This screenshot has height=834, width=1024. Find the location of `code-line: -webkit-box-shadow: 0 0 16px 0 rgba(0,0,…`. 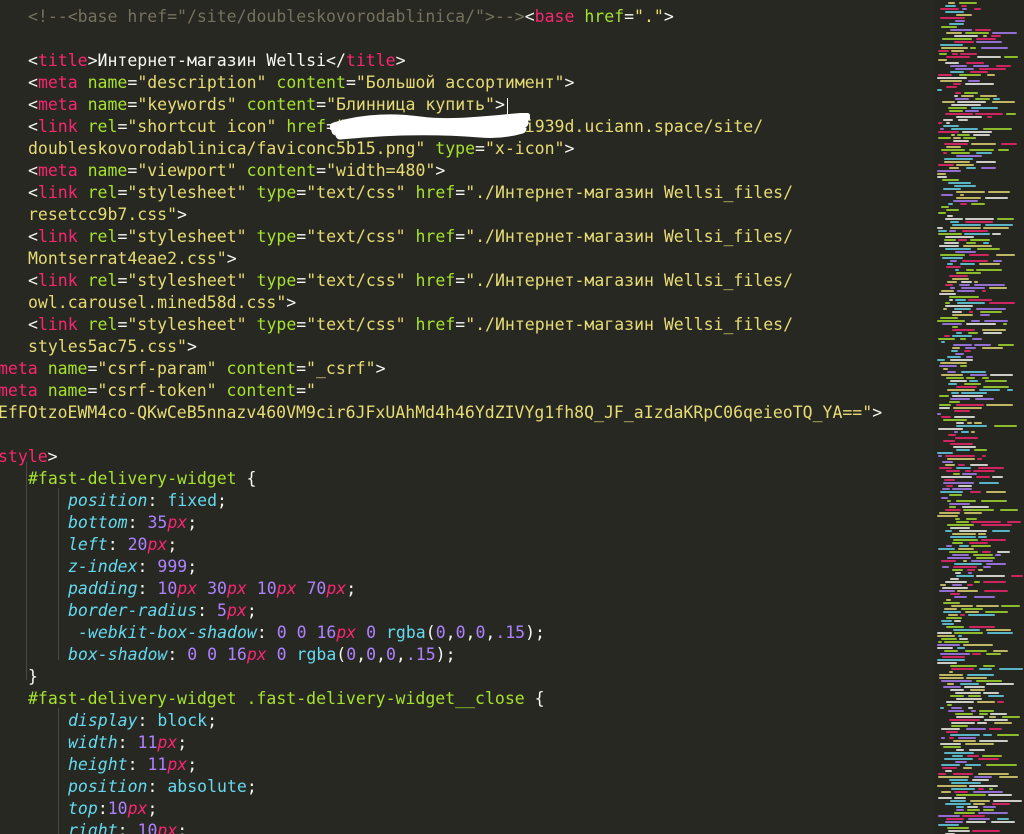

code-line: -webkit-box-shadow: 0 0 16px 0 rgba(0,0,… is located at coordinates (311, 633).